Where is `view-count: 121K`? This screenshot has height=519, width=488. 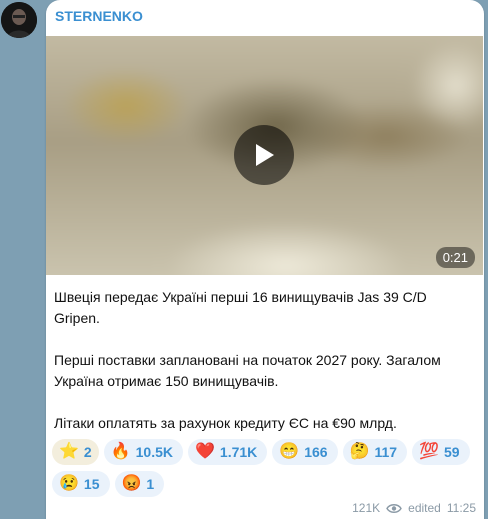
view-count: 121K is located at coordinates (366, 508).